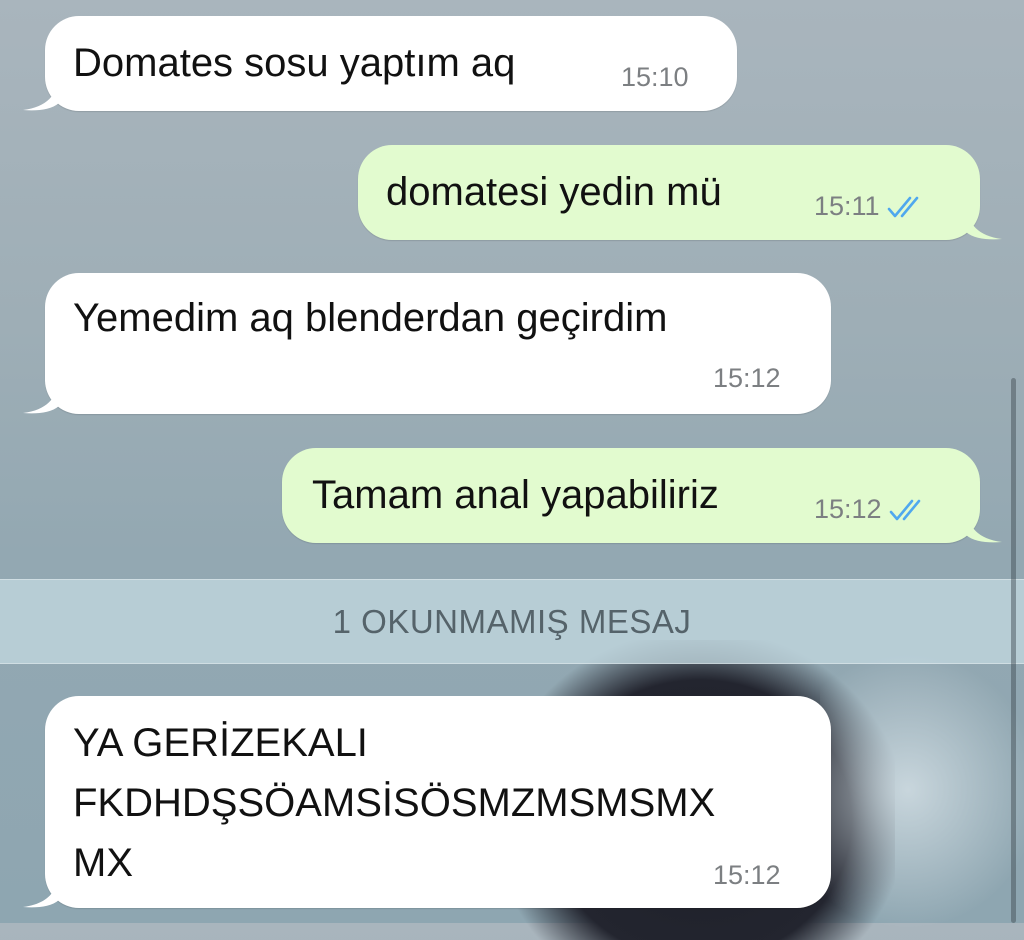  I want to click on message-text-line: MX, so click(103, 863).